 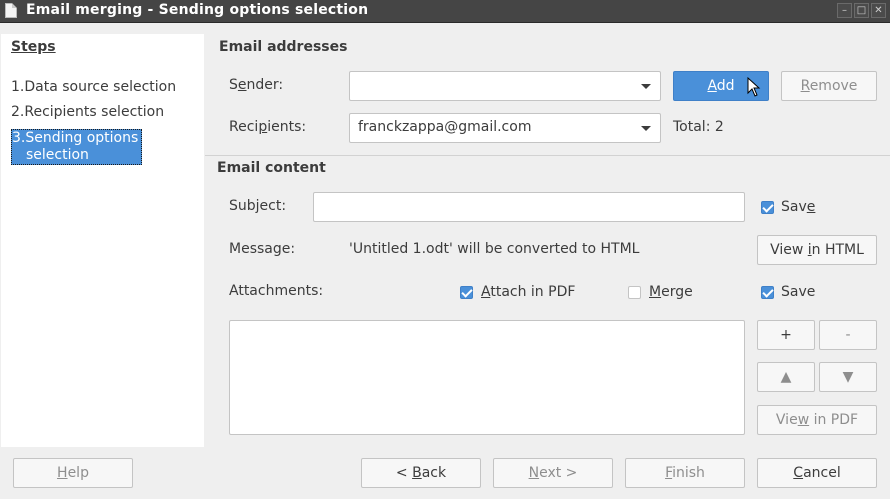 I want to click on add-attachment-button: +, so click(x=786, y=335).